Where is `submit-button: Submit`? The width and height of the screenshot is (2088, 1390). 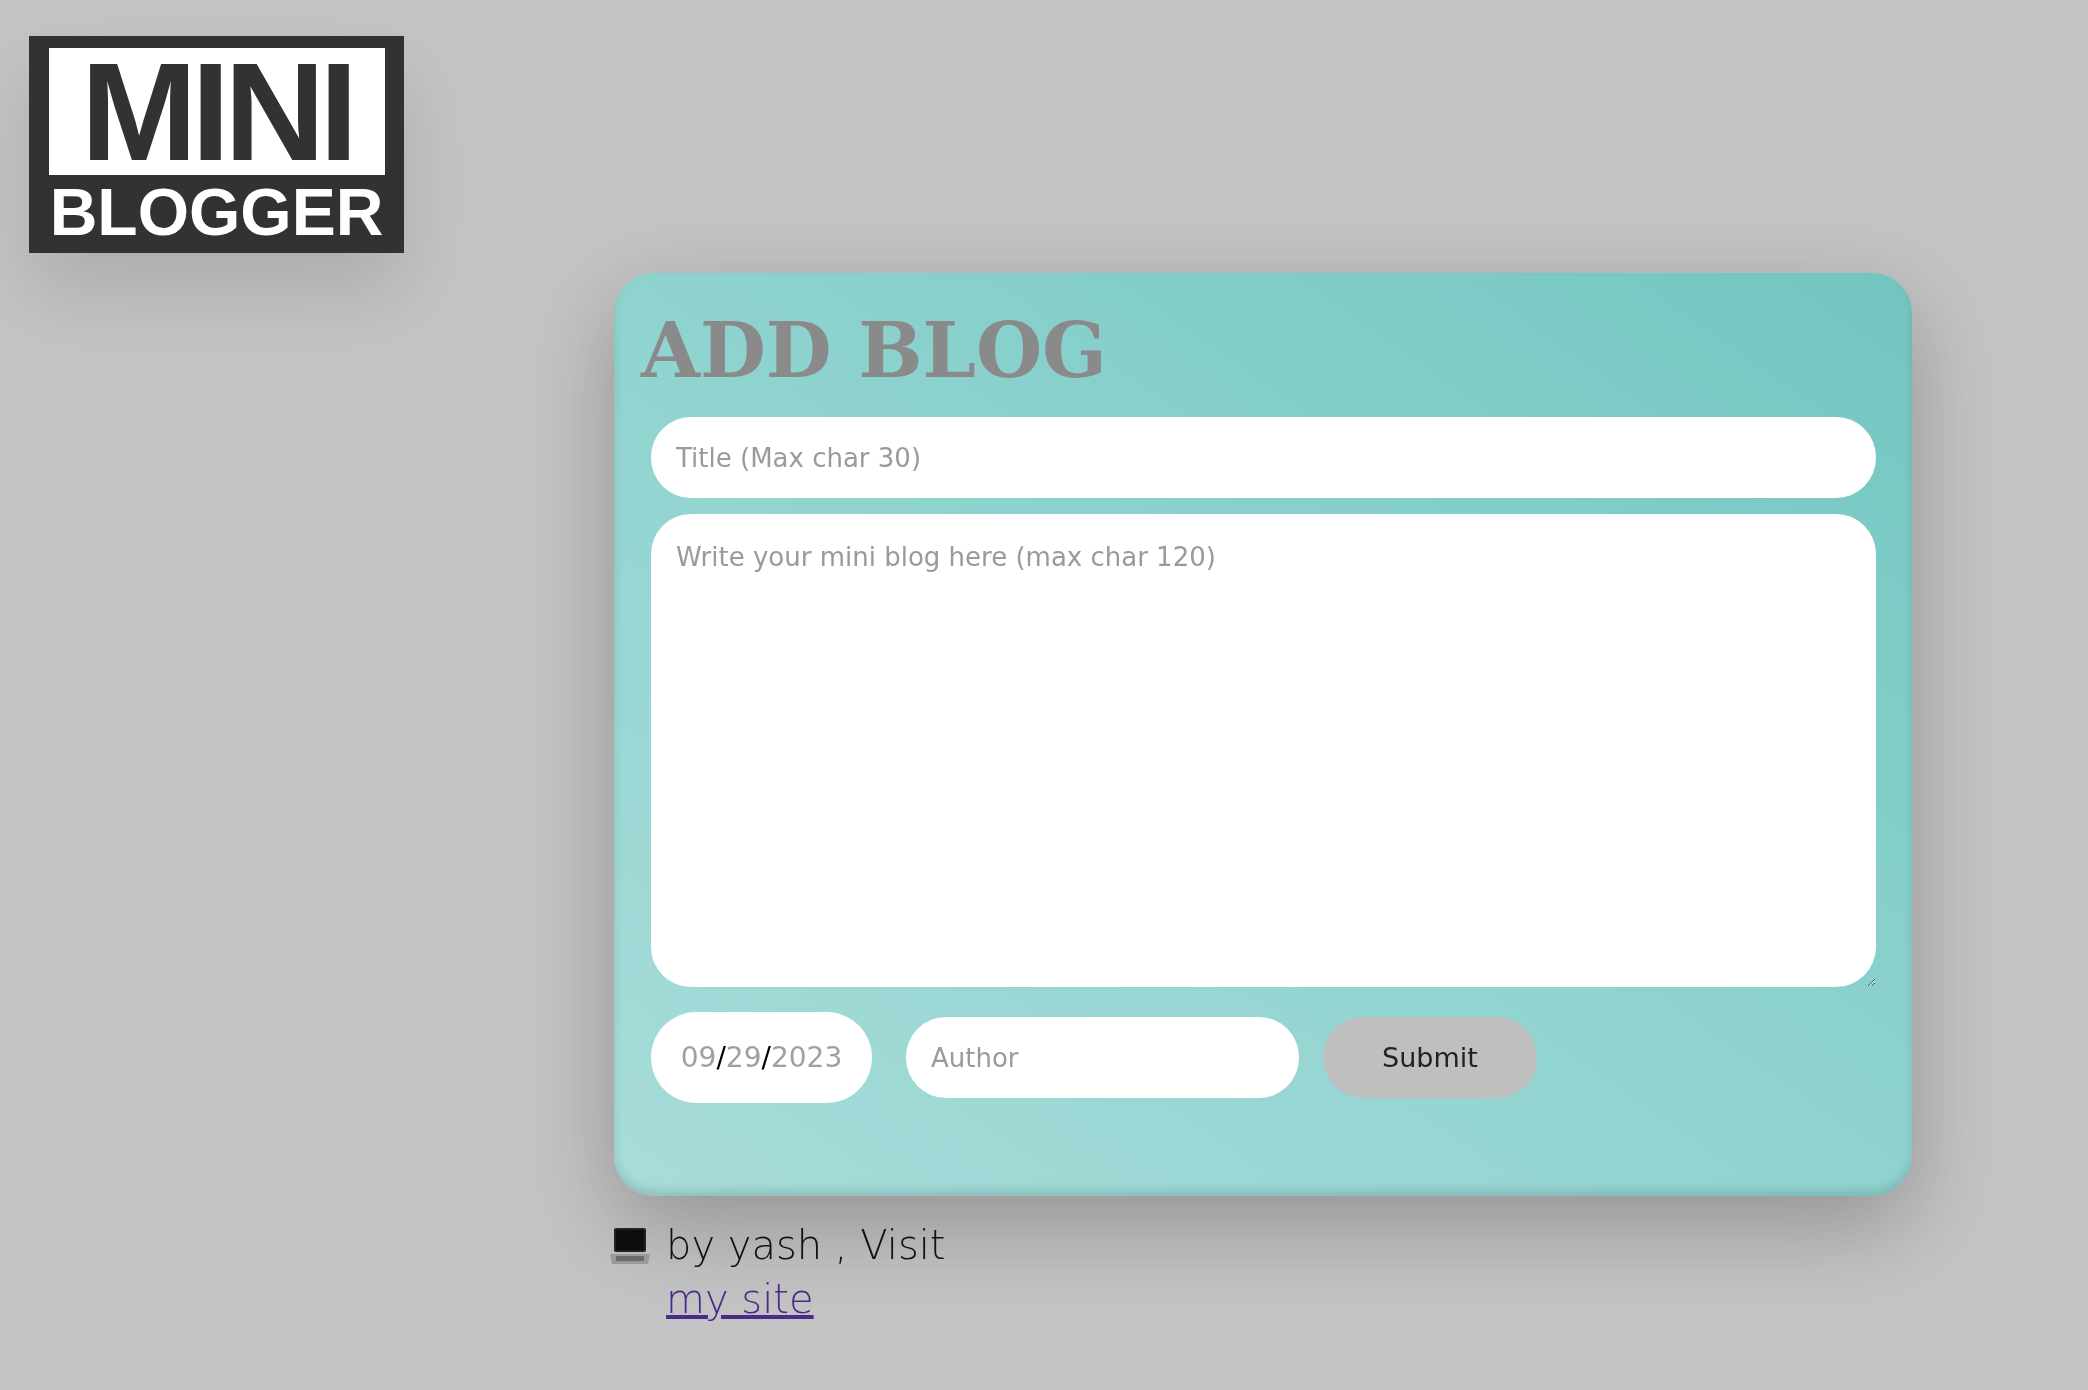 submit-button: Submit is located at coordinates (1430, 1057).